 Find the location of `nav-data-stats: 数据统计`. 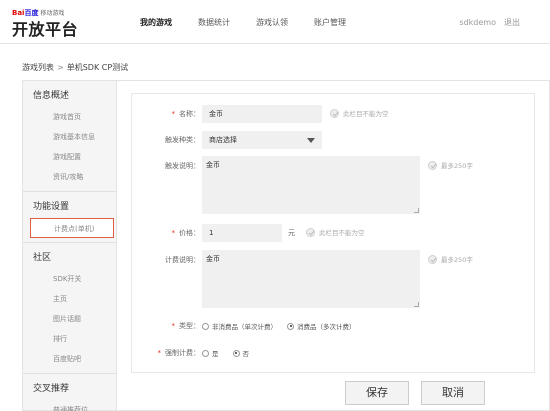

nav-data-stats: 数据统计 is located at coordinates (214, 22).